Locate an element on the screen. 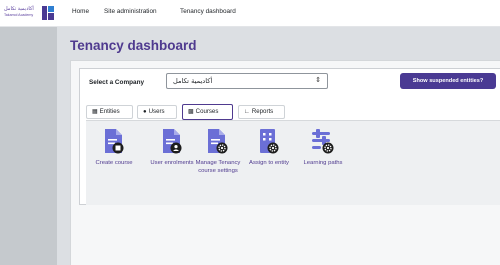 Image resolution: width=500 pixels, height=265 pixels. file-user-icon is located at coordinates (172, 141).